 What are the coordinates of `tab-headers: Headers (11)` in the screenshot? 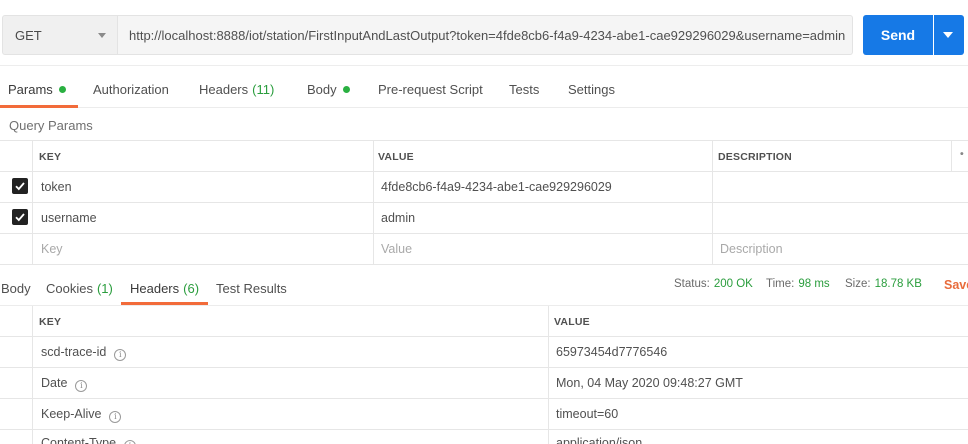 It's located at (236, 89).